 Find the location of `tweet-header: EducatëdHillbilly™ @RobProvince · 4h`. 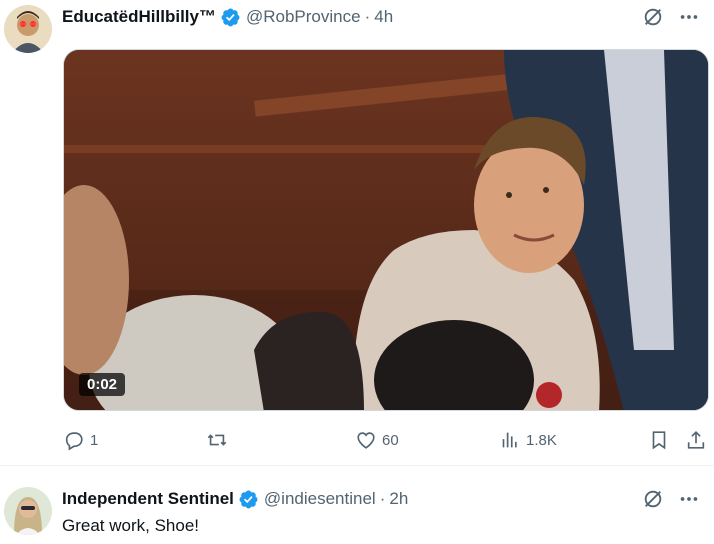

tweet-header: EducatëdHillbilly™ @RobProvince · 4h is located at coordinates (227, 17).